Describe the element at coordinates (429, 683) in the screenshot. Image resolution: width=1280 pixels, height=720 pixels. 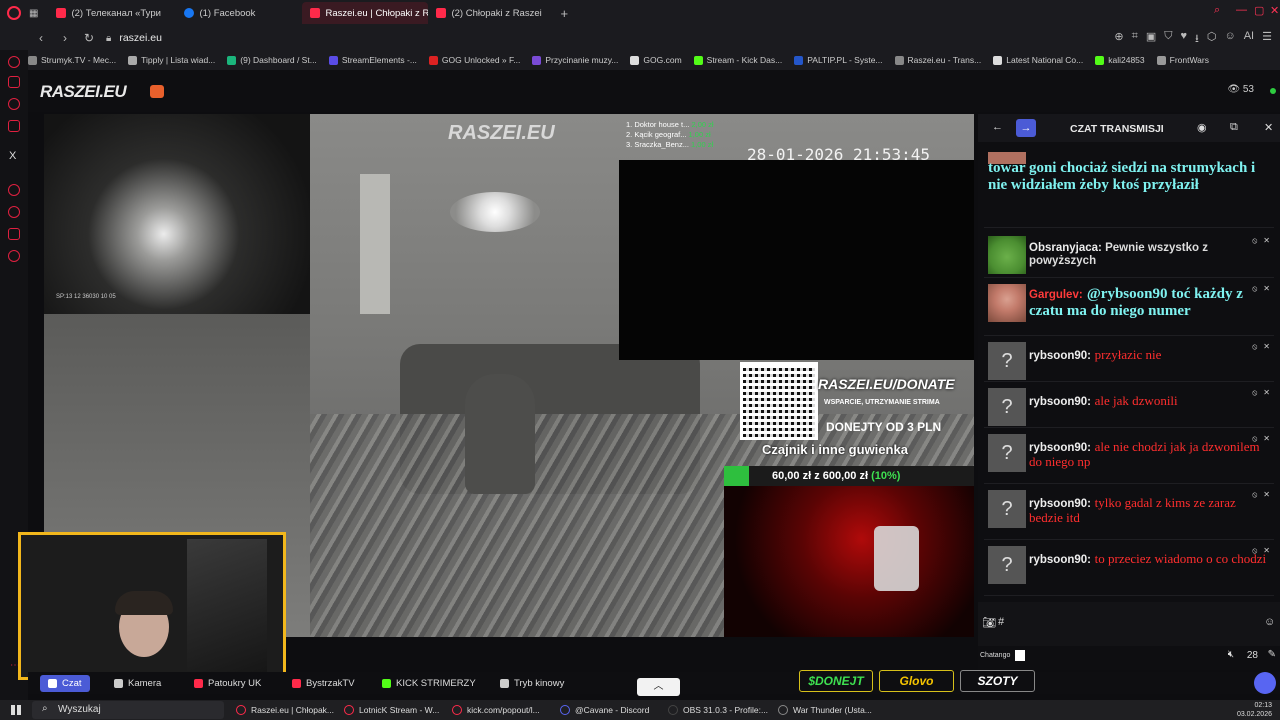
I see `tab-kick-strimerzy: KICK STRIMERZY` at that location.